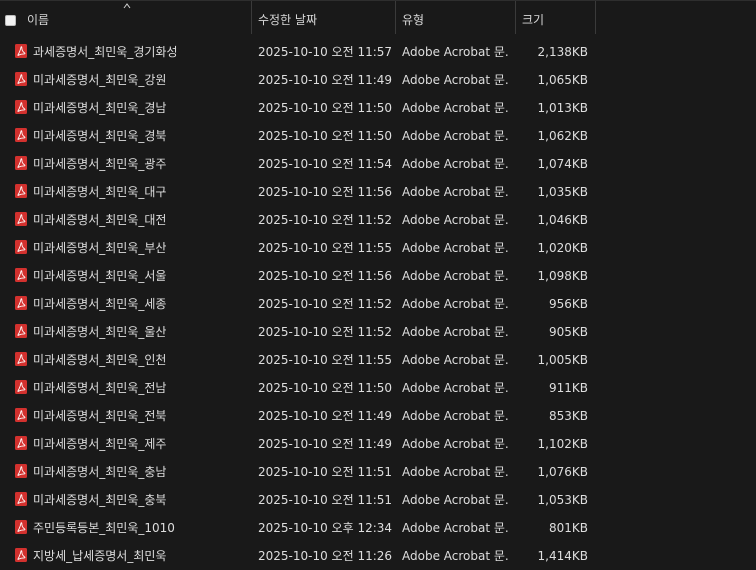  Describe the element at coordinates (142, 444) in the screenshot. I see `file-name: 미과세증명서_최민욱_제주` at that location.